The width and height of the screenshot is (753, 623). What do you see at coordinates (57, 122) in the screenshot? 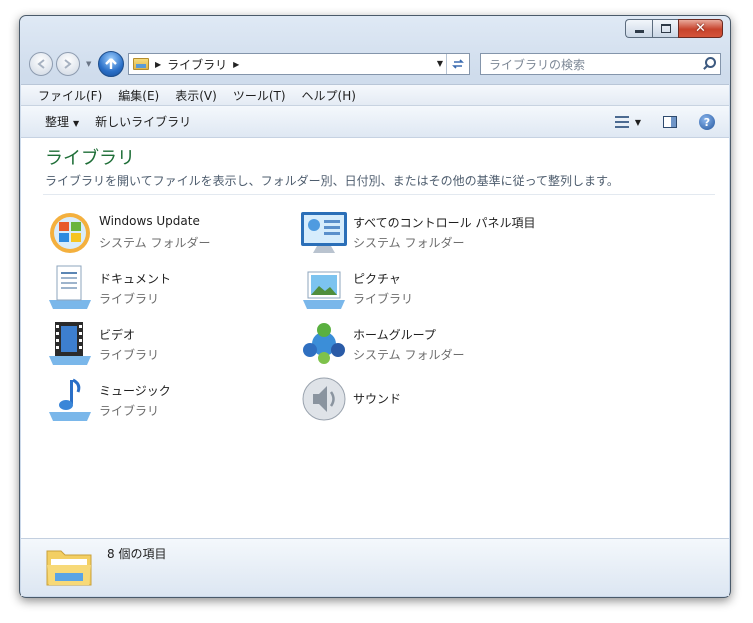
I see `organize-label: 整理` at bounding box center [57, 122].